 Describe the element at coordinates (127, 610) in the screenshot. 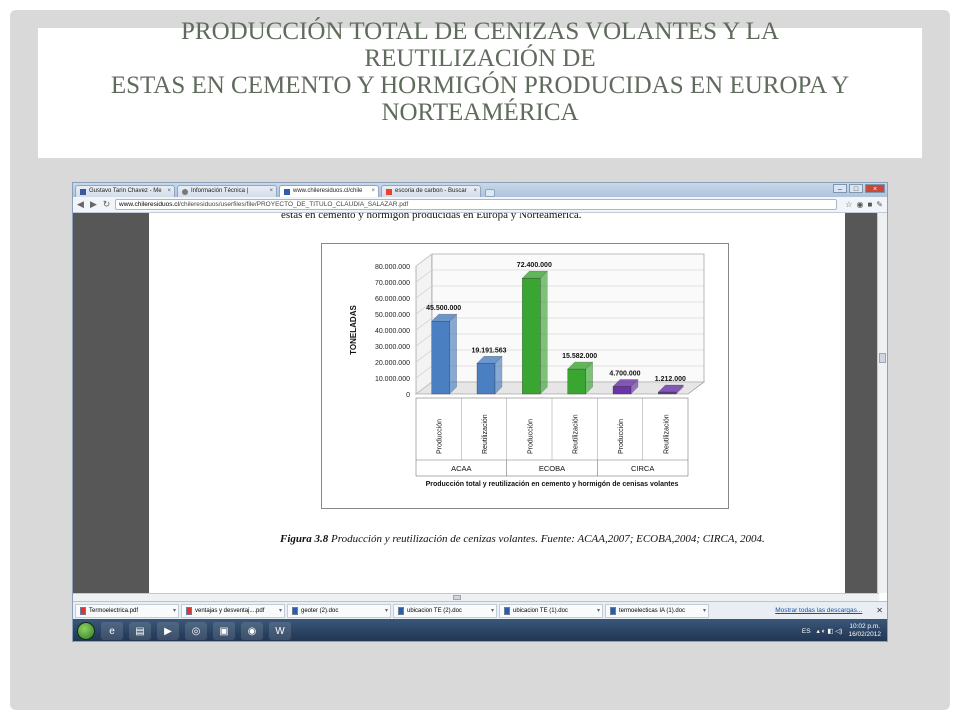

I see `download-item: Termoelectrica.pdf ▾` at that location.